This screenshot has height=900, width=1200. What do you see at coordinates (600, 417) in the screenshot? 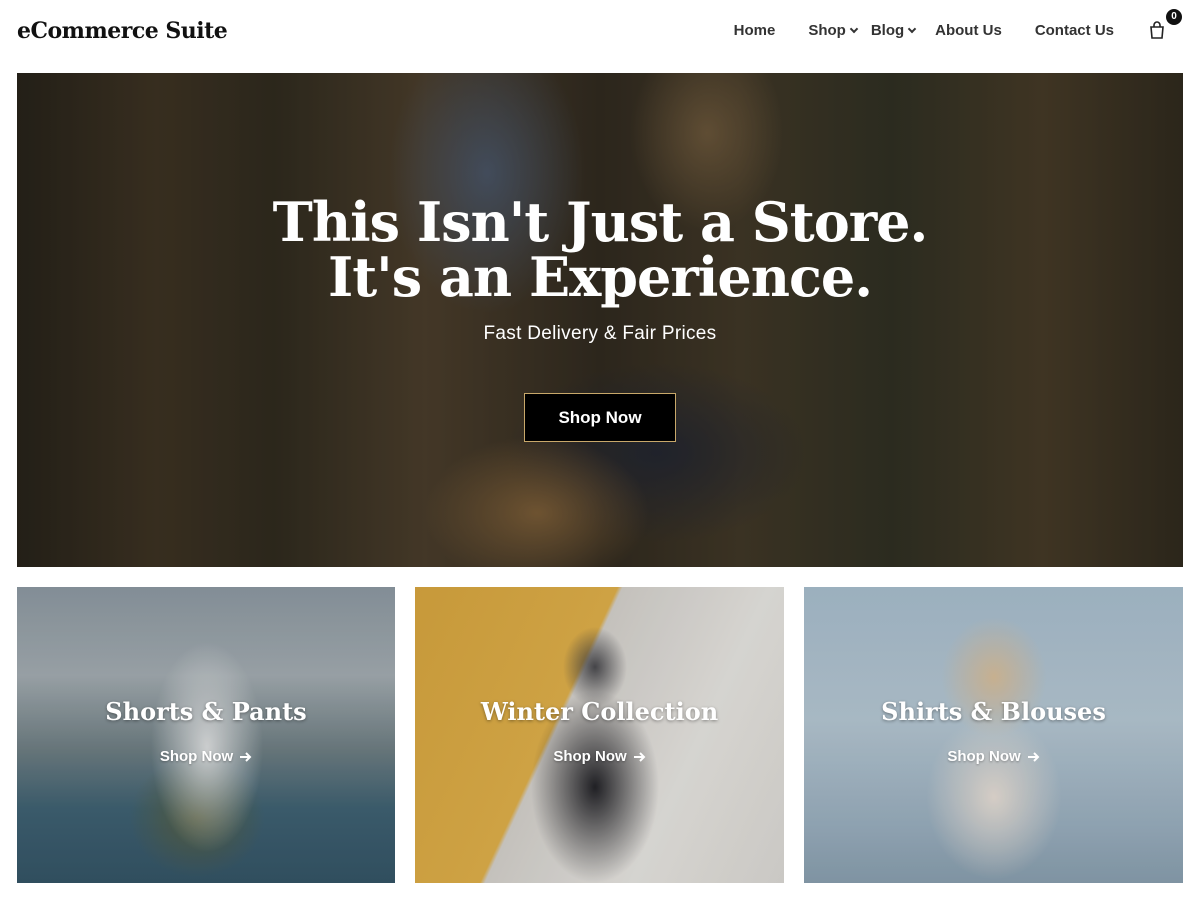
I see `hero-shop-now-button: Shop Now` at bounding box center [600, 417].